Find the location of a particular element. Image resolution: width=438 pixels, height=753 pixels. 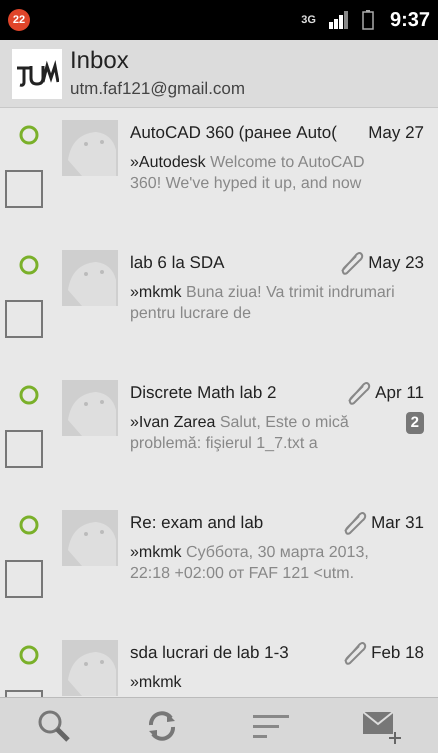

message-subject: Re: exam and lab is located at coordinates (197, 523).